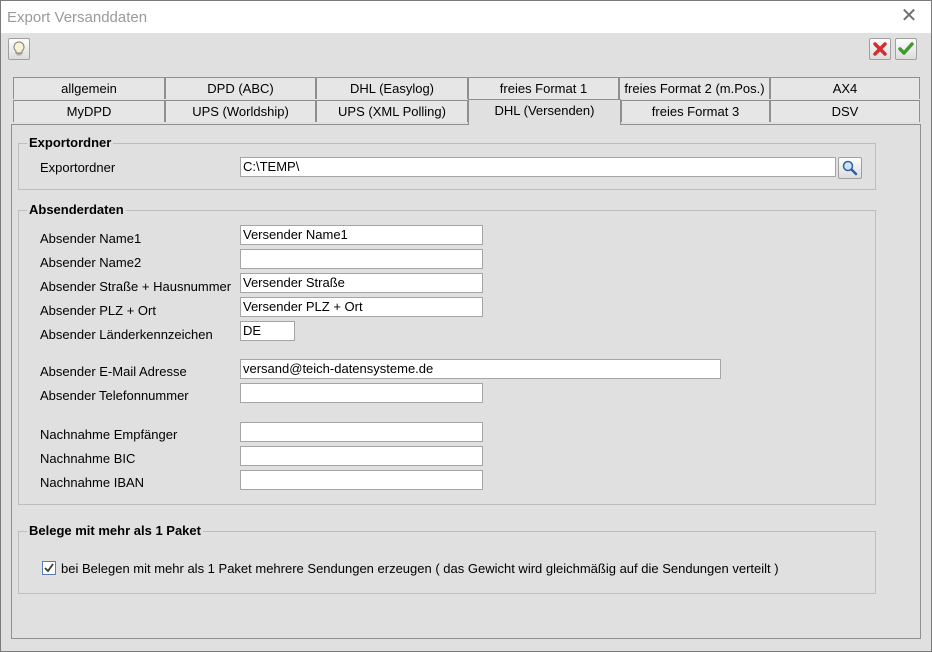 The width and height of the screenshot is (932, 652). I want to click on window-title: Export Versanddaten, so click(77, 17).